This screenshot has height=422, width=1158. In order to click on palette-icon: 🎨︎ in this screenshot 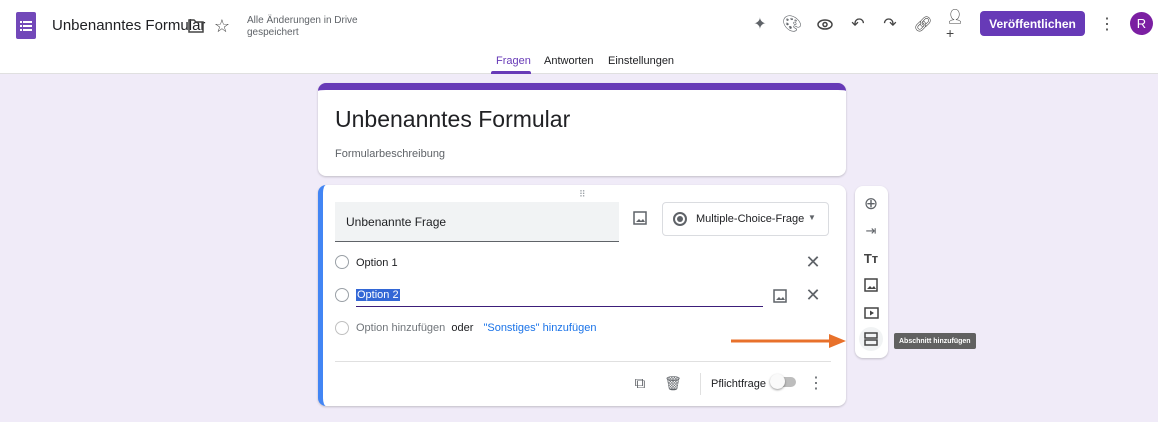, I will do `click(792, 24)`.